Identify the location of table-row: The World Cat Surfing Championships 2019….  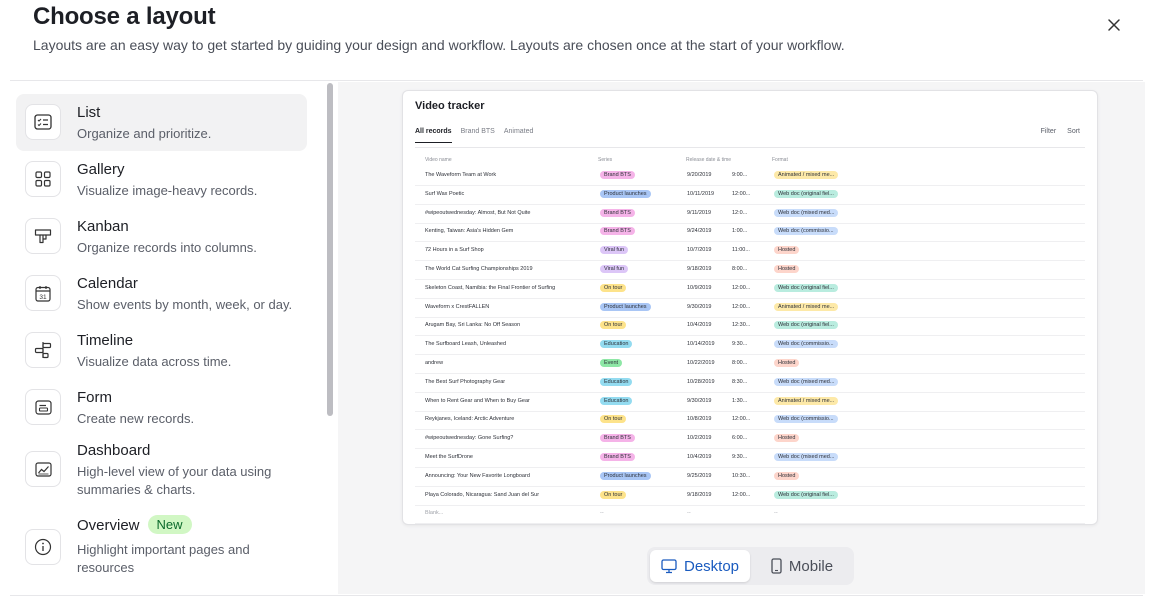
(750, 270).